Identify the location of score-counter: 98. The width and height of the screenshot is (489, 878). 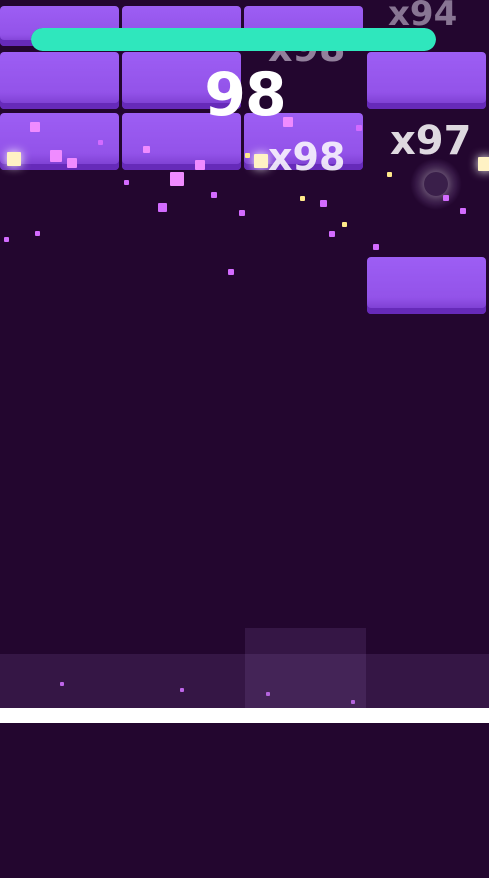
(245, 95).